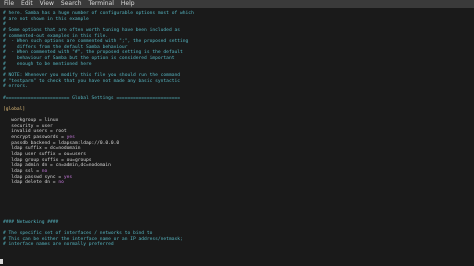  What do you see at coordinates (22, 149) in the screenshot?
I see `config-key: ldap suffix` at bounding box center [22, 149].